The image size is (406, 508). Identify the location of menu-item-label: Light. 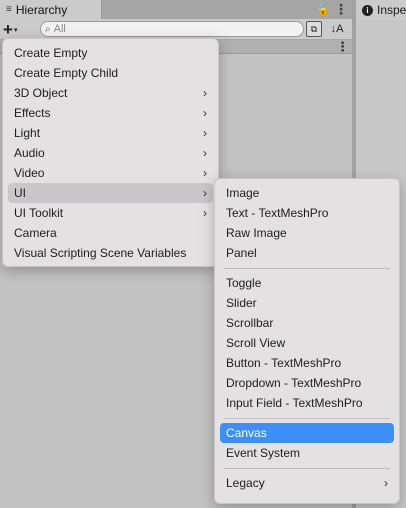
(27, 133).